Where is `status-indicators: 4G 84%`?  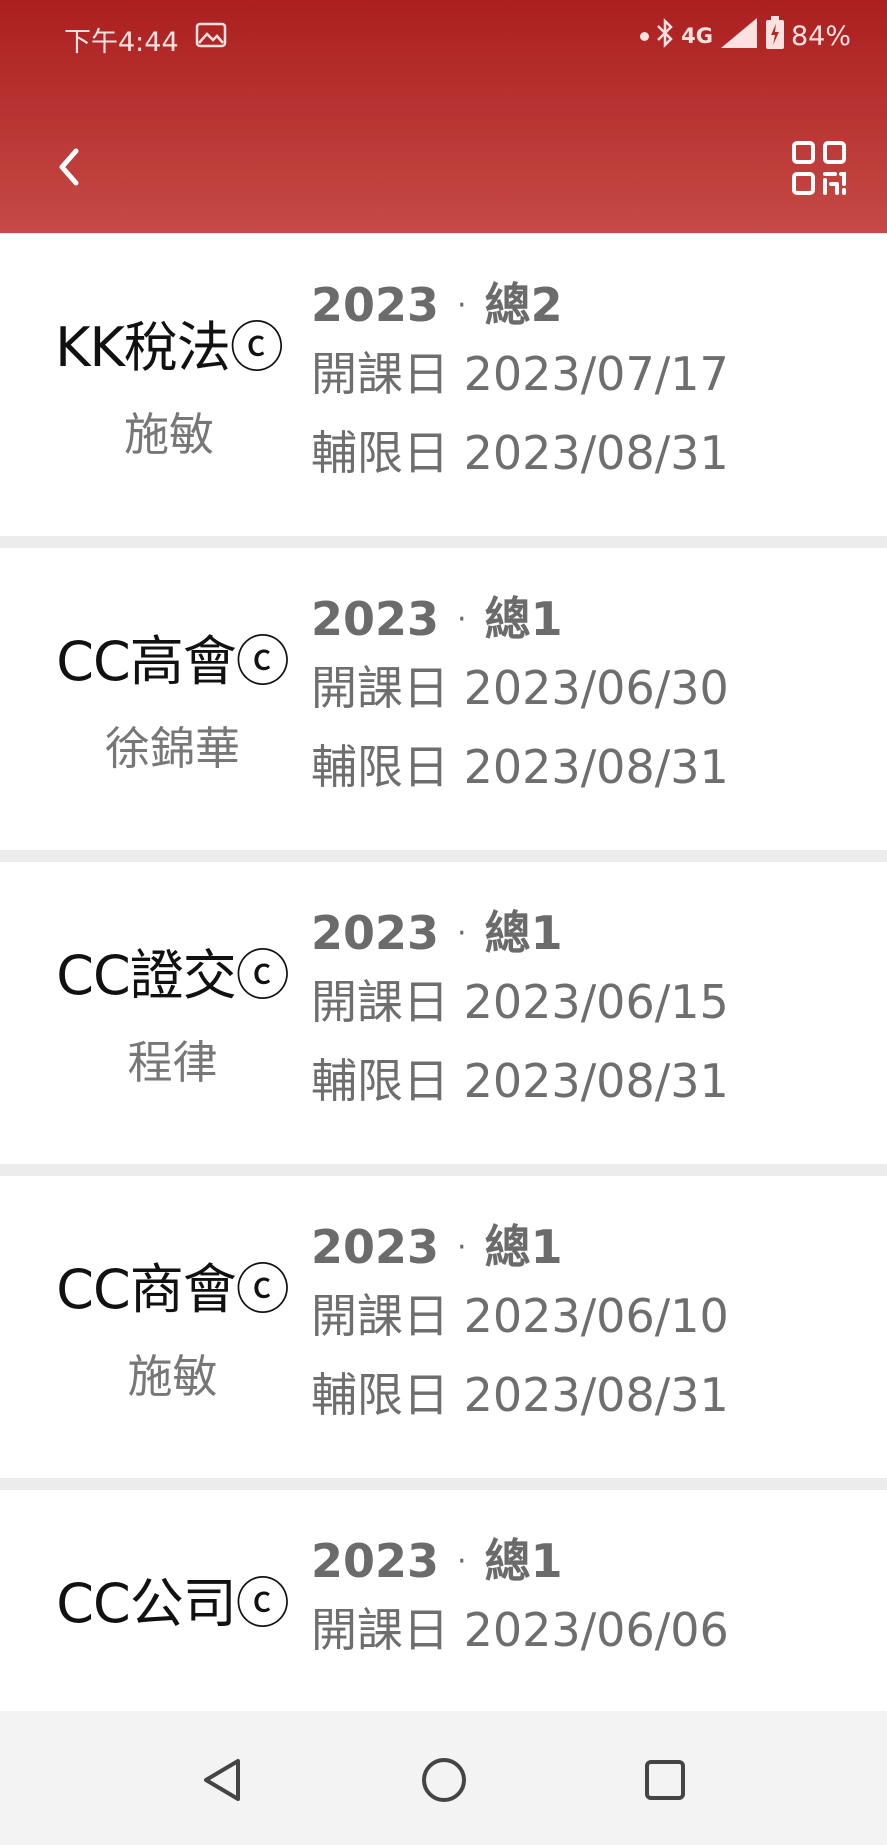
status-indicators: 4G 84% is located at coordinates (745, 36).